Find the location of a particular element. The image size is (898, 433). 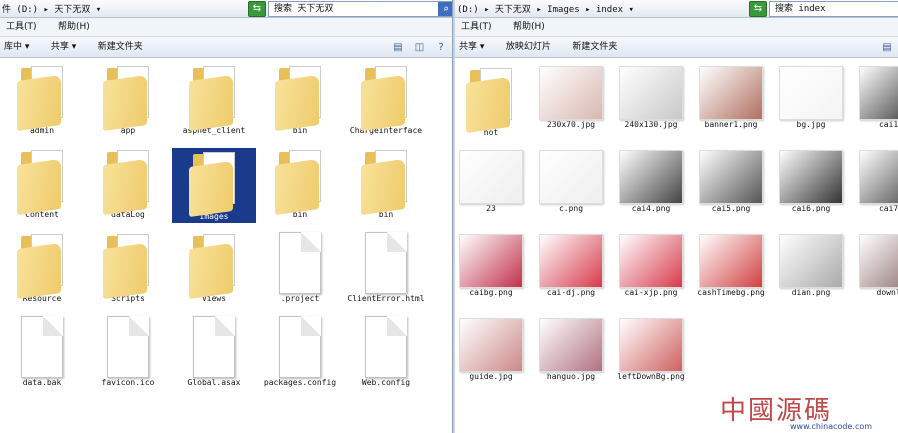

image-file-item: cai4.png is located at coordinates (651, 181).